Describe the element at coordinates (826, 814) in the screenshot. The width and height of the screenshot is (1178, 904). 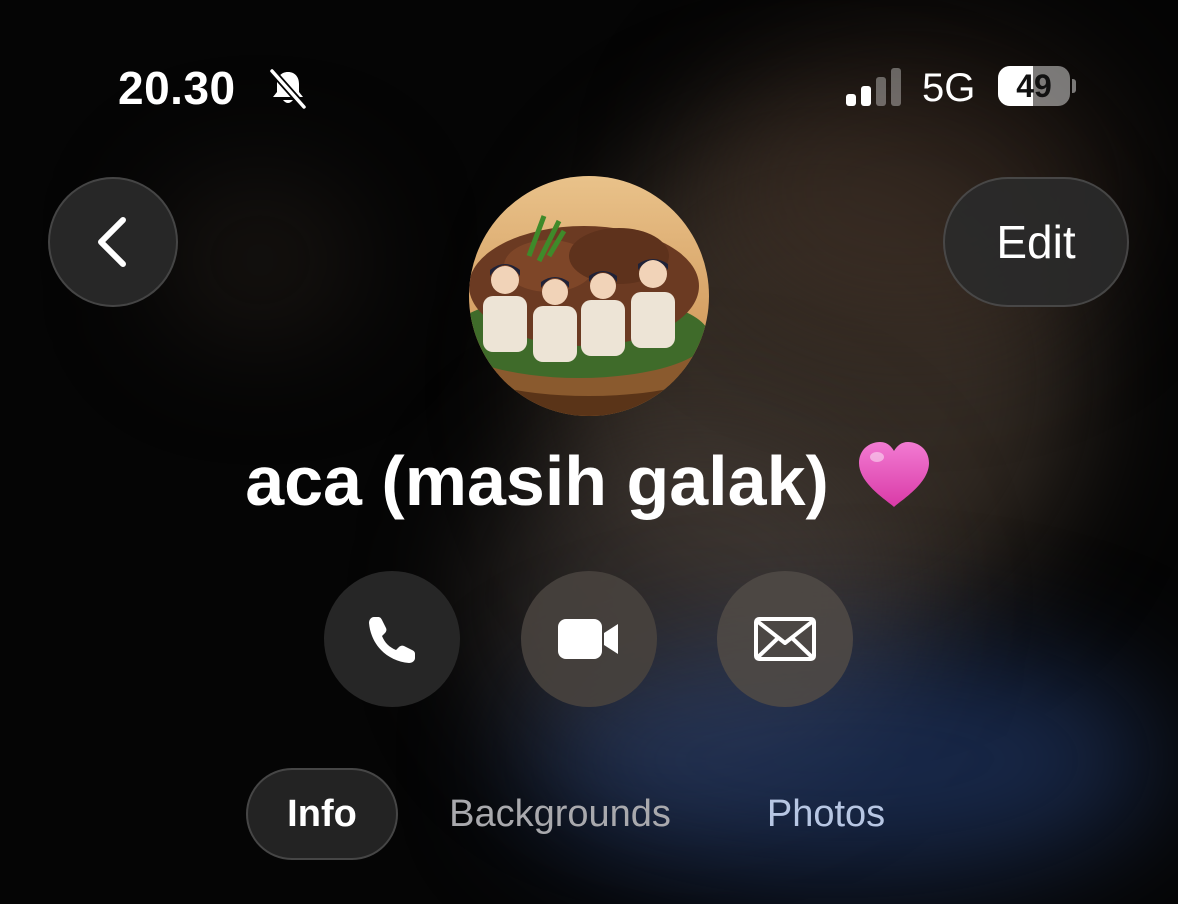
I see `tab-photos: Photos` at that location.